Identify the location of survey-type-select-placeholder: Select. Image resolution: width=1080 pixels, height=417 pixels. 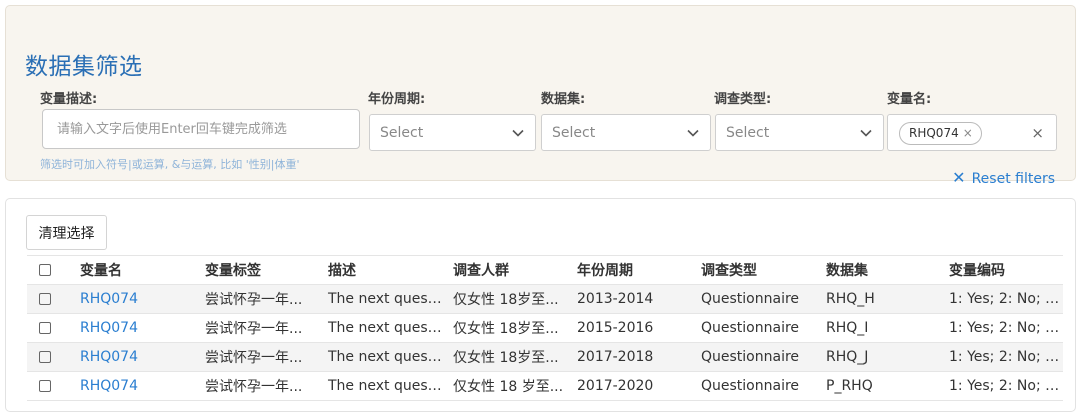
(748, 133).